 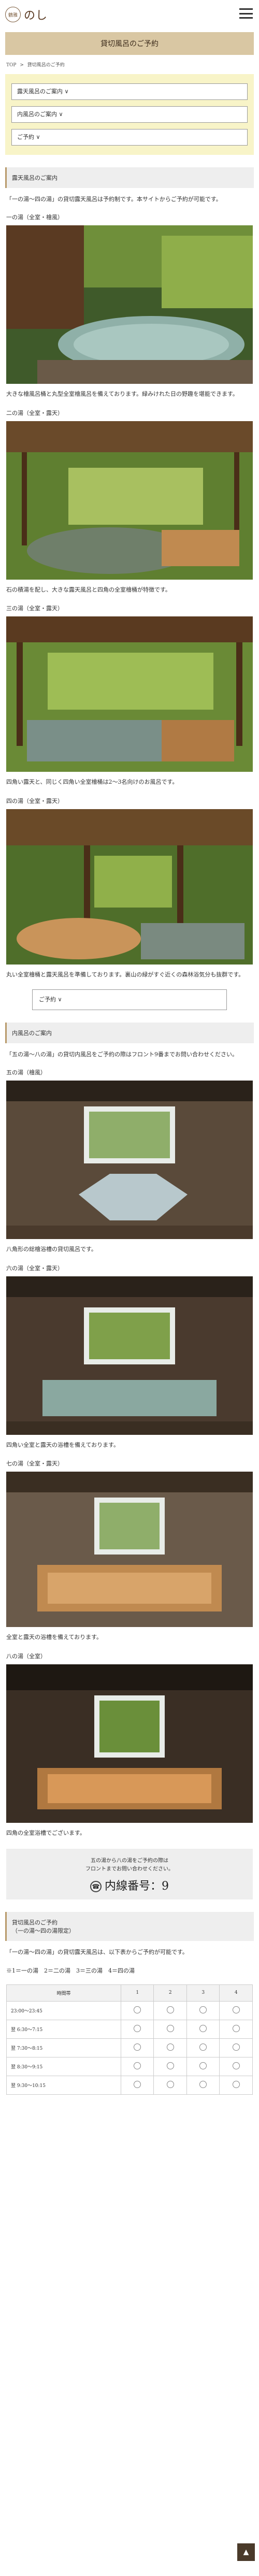 I want to click on schedule-heading-line-2: （一の湯～四の湯限定）, so click(x=43, y=1930).